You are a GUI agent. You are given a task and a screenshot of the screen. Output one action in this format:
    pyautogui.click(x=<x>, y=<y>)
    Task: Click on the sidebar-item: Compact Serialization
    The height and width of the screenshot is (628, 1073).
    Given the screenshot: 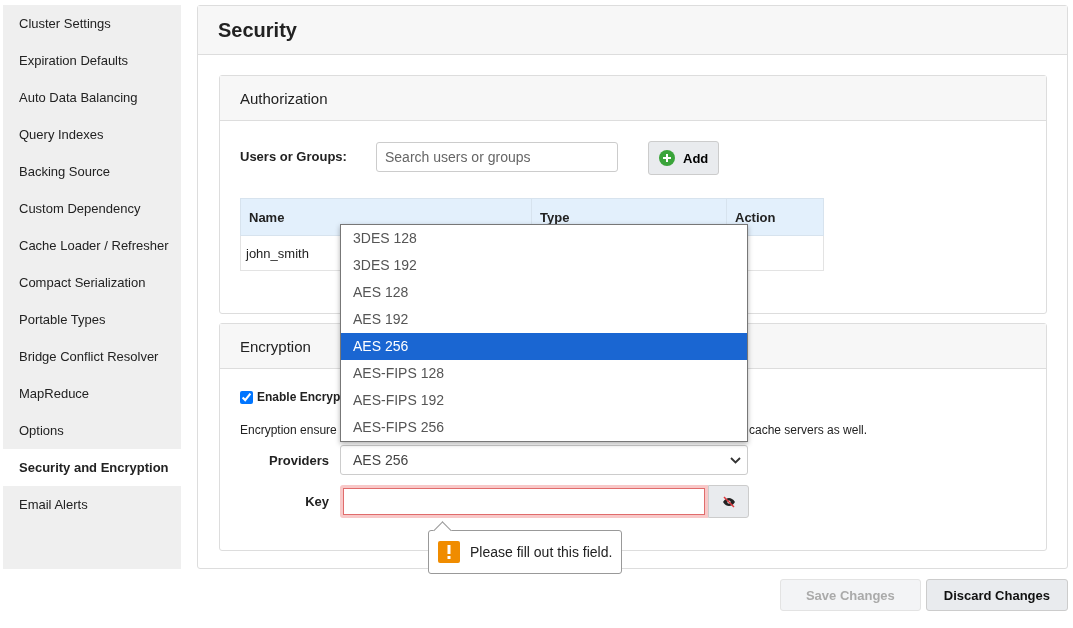 What is the action you would take?
    pyautogui.click(x=92, y=282)
    